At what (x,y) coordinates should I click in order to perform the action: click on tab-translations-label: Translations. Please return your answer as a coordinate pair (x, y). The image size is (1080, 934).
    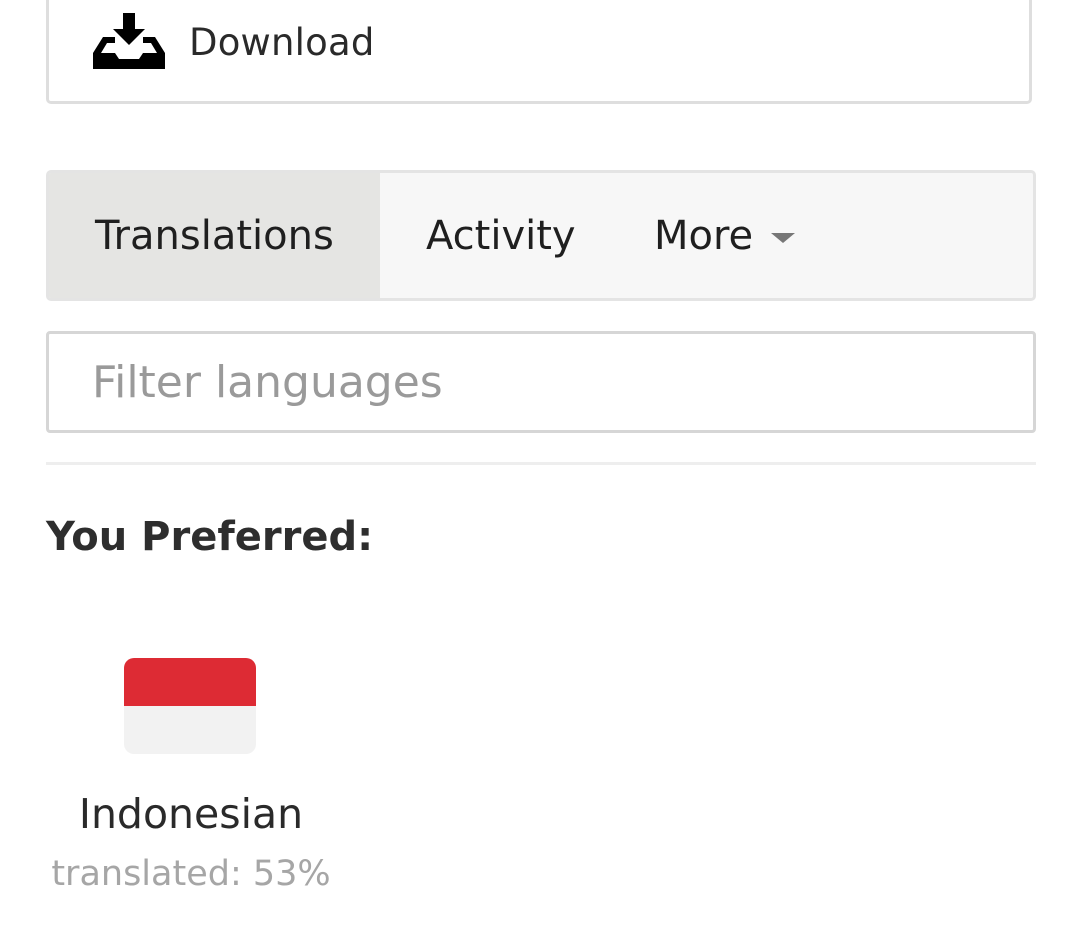
    Looking at the image, I should click on (214, 235).